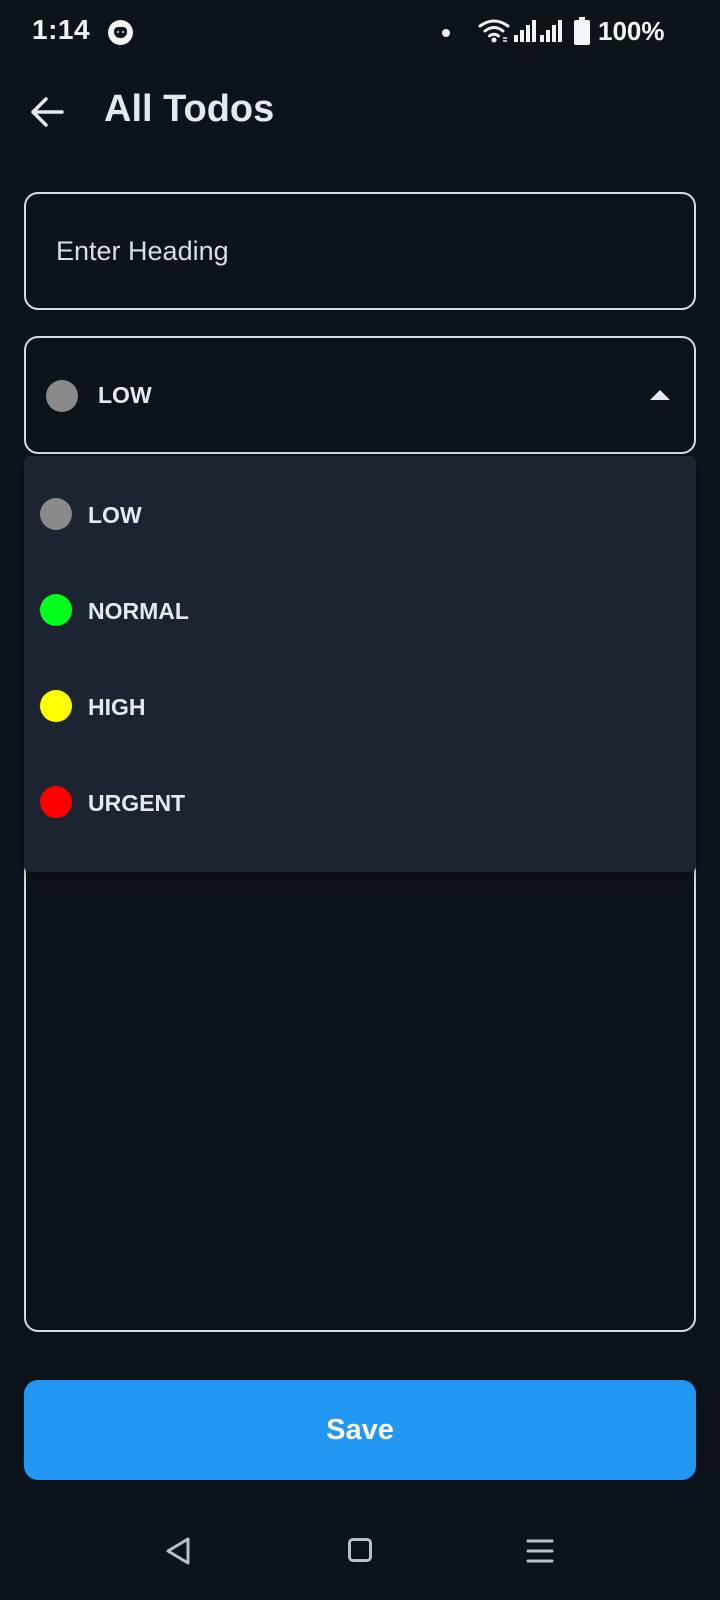  Describe the element at coordinates (137, 803) in the screenshot. I see `priority-option-label: URGENT` at that location.